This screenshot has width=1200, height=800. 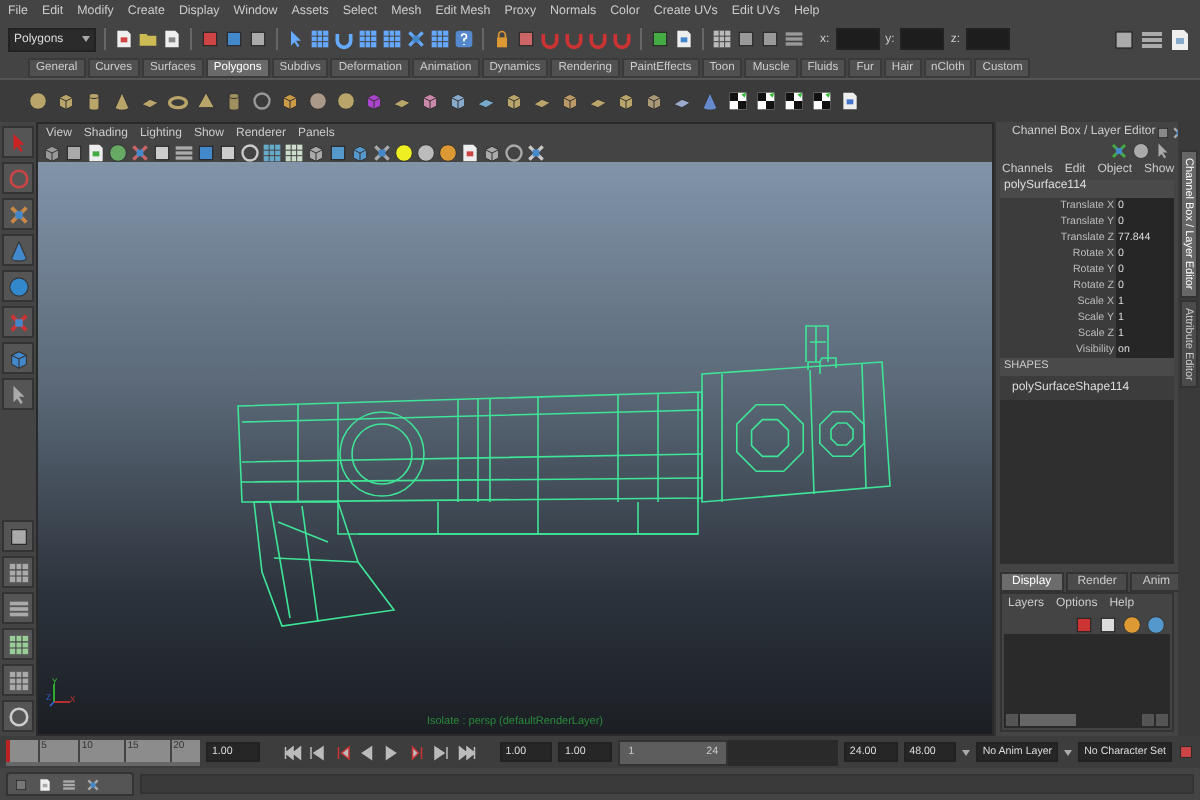 I want to click on magnet-icon, so click(x=344, y=39).